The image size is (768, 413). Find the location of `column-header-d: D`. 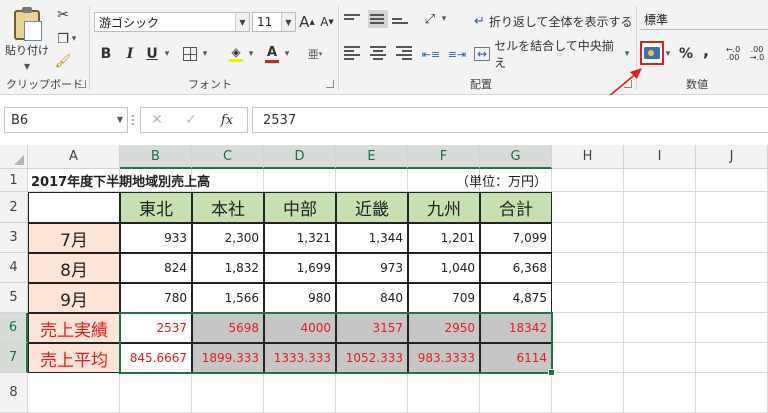

column-header-d: D is located at coordinates (300, 157).